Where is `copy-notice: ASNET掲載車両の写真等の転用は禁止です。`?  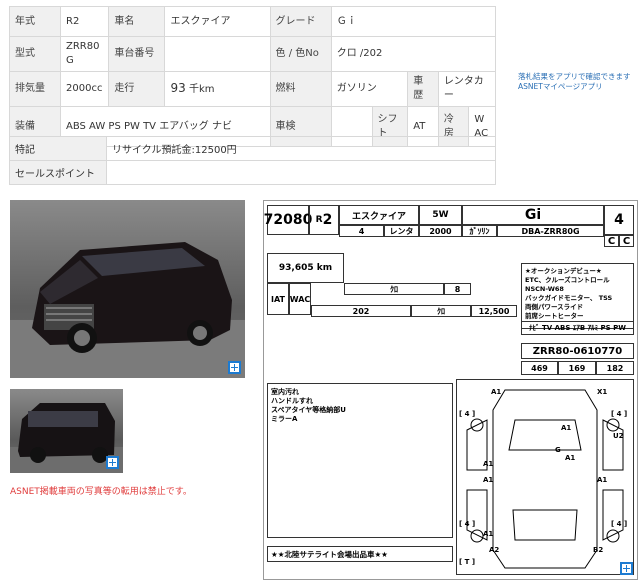
copy-notice: ASNET掲載車両の写真等の転用は禁止です。 is located at coordinates (101, 492).